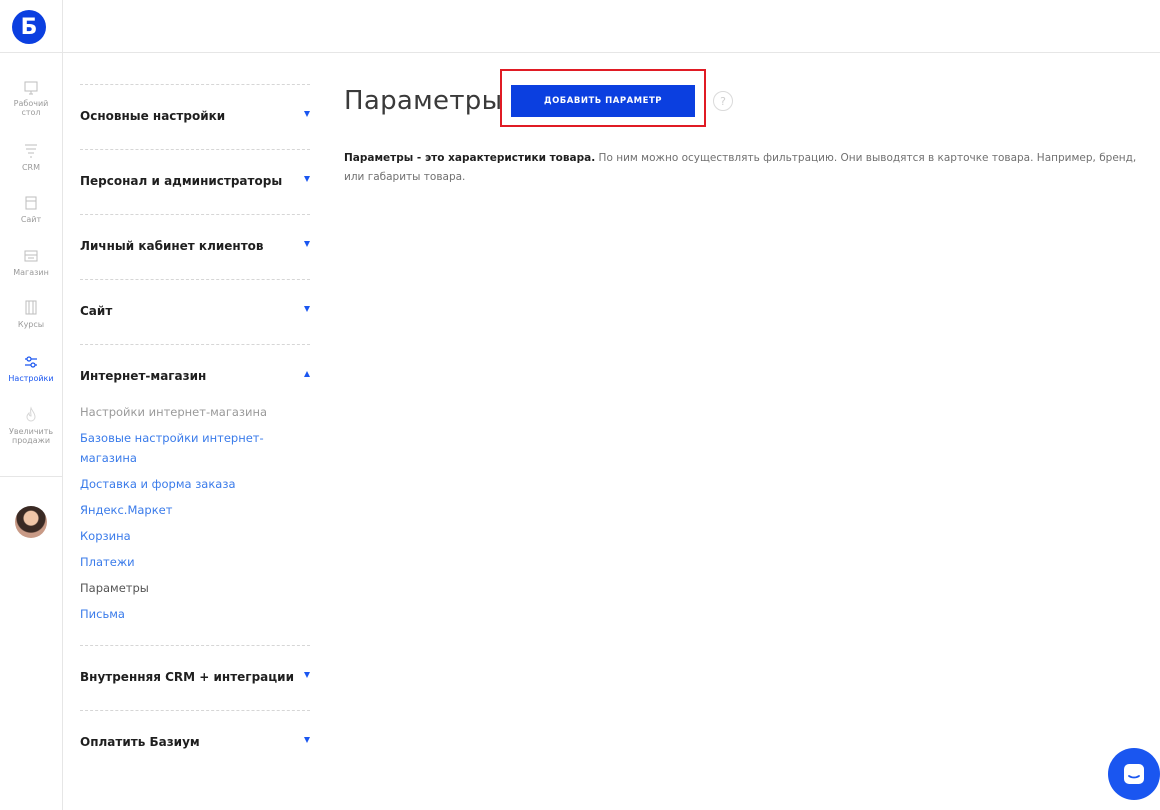 This screenshot has height=810, width=1160. What do you see at coordinates (31, 522) in the screenshot?
I see `avatar` at bounding box center [31, 522].